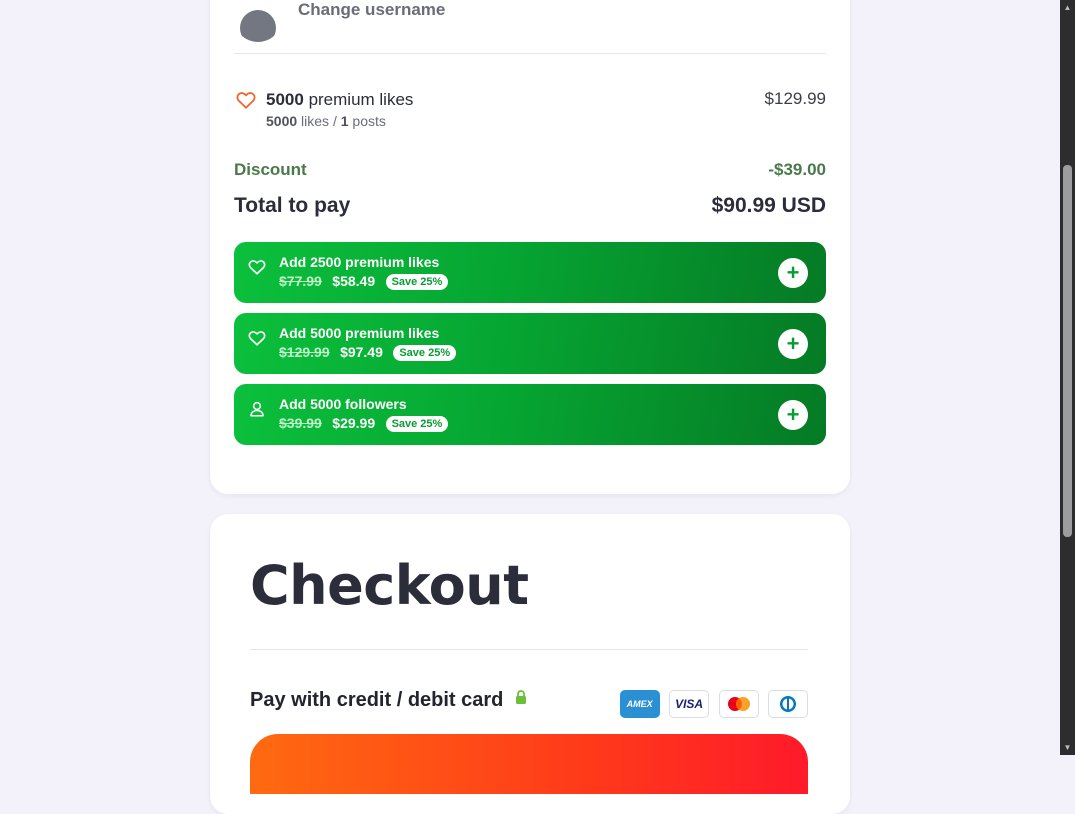 The height and width of the screenshot is (814, 1075). What do you see at coordinates (1067, 351) in the screenshot?
I see `scrollbar-thumb` at bounding box center [1067, 351].